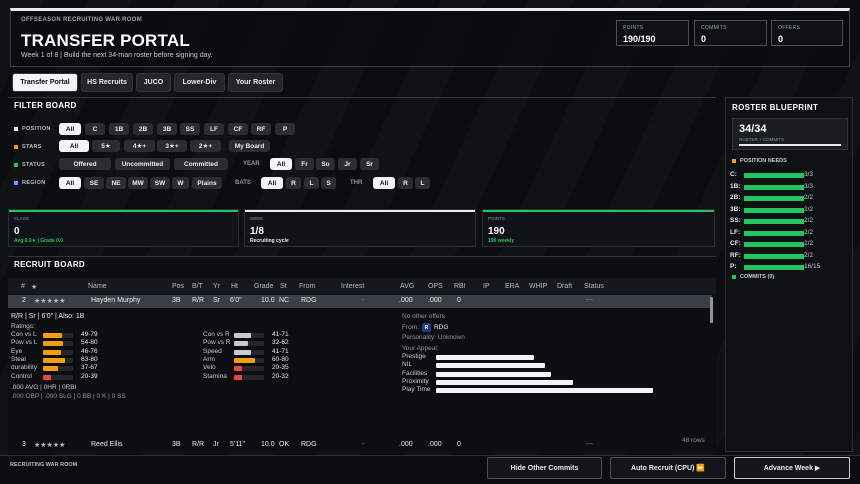 The width and height of the screenshot is (860, 484). Describe the element at coordinates (293, 183) in the screenshot. I see `bats-option-r: R` at that location.